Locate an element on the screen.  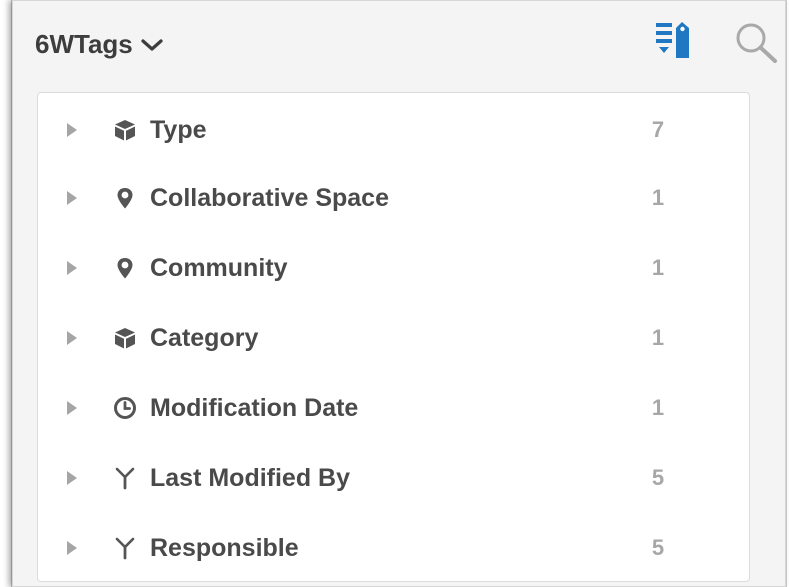
tag-row-collaborative-space: Collaborative Space 1 is located at coordinates (393, 198).